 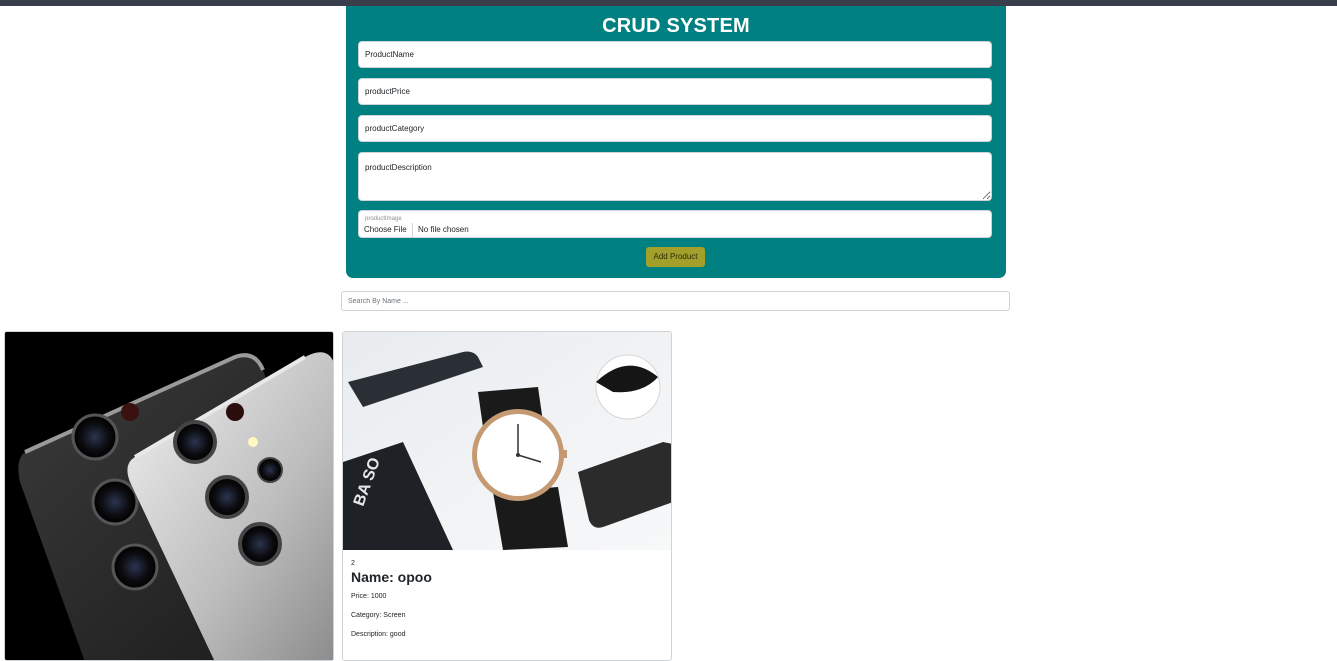 I want to click on page-title: CRUD SYSTEM, so click(x=676, y=26).